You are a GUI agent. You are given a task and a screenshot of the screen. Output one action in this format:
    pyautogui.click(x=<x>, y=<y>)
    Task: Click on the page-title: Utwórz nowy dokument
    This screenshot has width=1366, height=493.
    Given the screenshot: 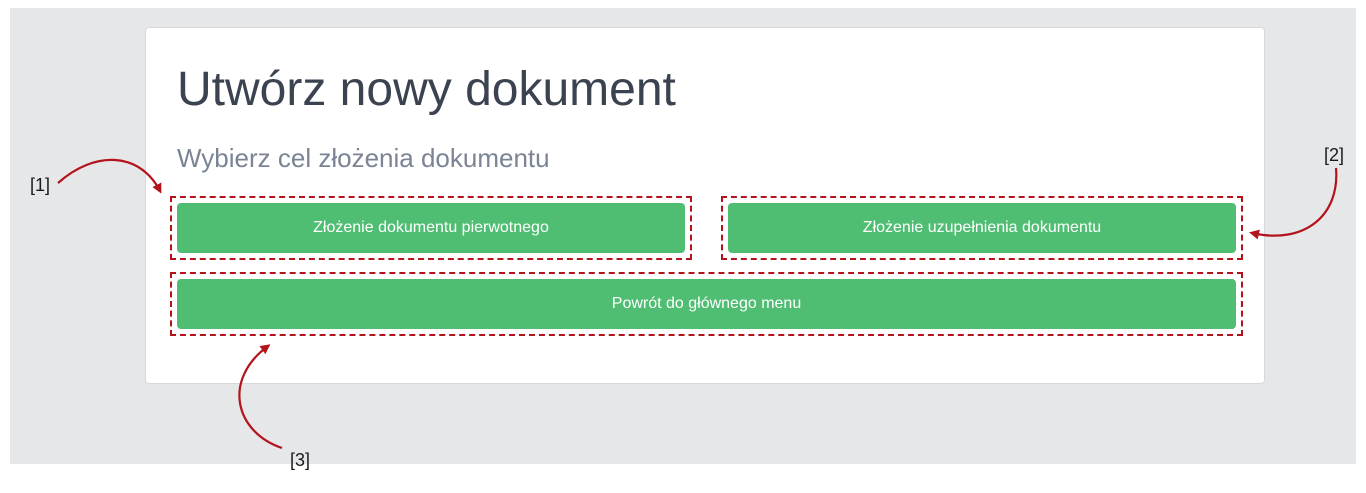 What is the action you would take?
    pyautogui.click(x=426, y=89)
    